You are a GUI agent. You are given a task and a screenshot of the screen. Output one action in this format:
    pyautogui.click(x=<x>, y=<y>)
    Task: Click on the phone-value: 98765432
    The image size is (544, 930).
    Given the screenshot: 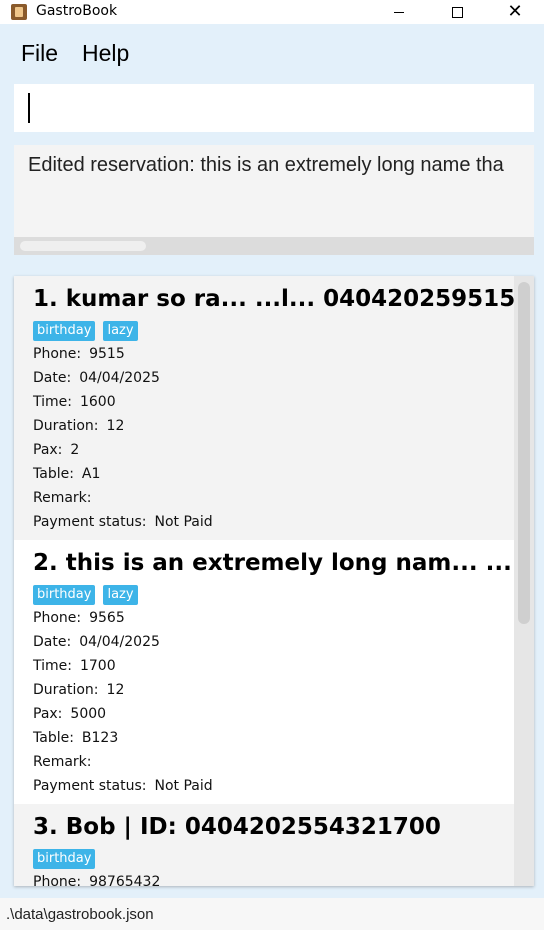 What is the action you would take?
    pyautogui.click(x=125, y=880)
    